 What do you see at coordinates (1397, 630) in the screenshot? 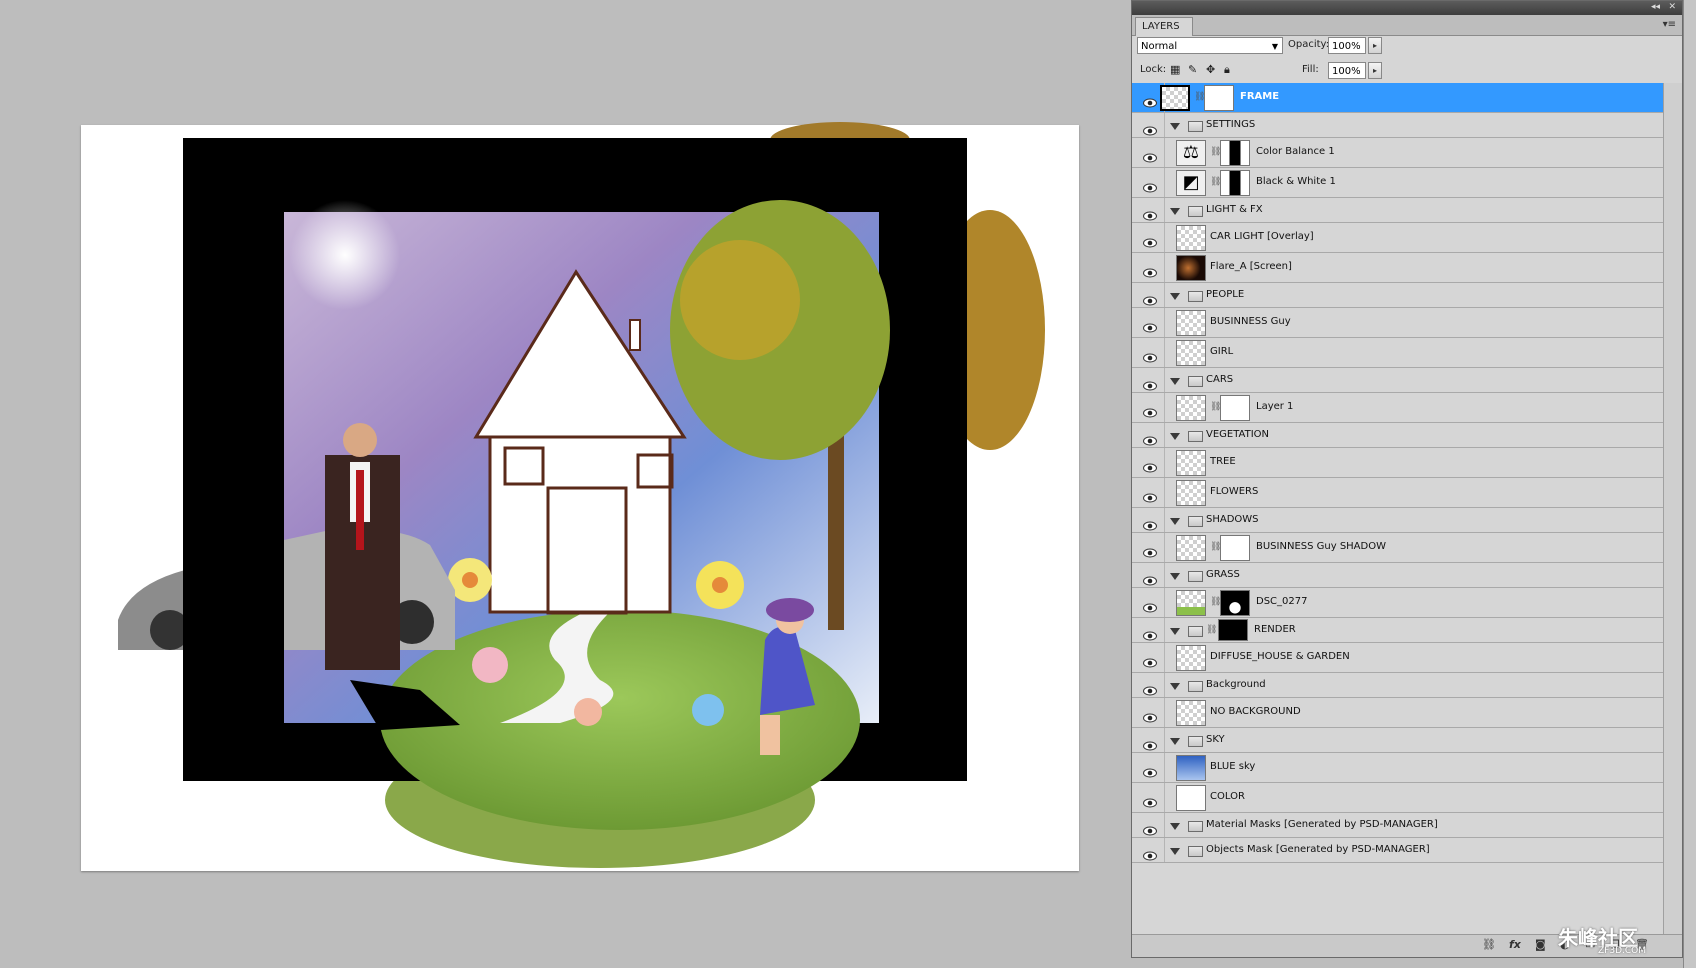
I see `layer-group-row: ⛓ RENDER` at bounding box center [1397, 630].